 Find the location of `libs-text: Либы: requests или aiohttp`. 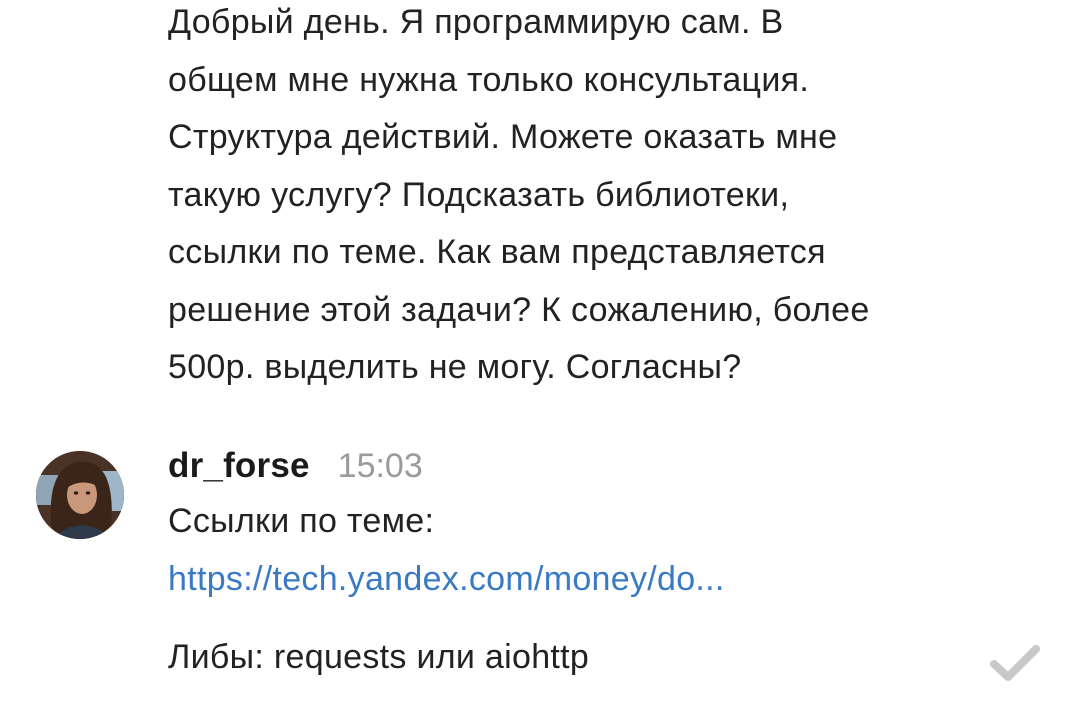

libs-text: Либы: requests или aiohttp is located at coordinates (379, 657).